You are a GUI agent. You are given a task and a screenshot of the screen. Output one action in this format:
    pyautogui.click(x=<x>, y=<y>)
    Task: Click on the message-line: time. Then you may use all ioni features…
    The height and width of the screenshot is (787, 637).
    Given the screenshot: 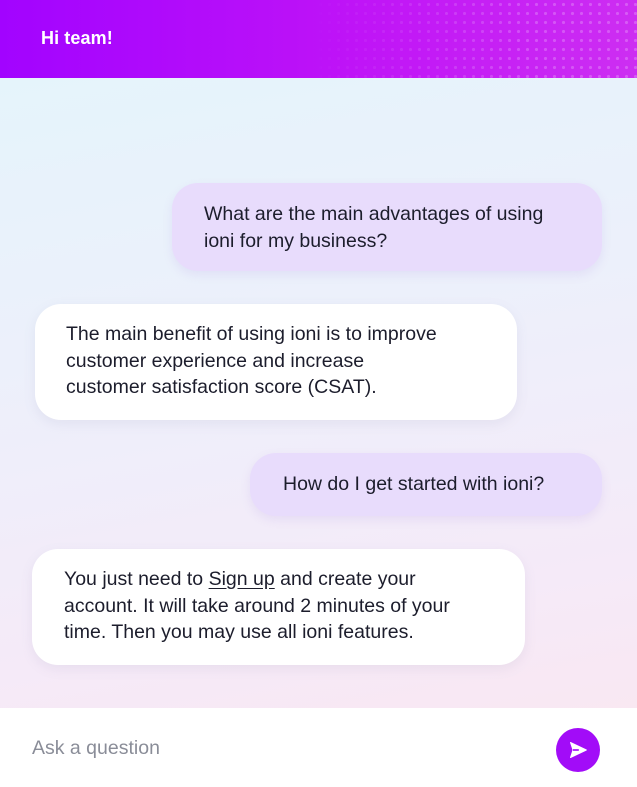 What is the action you would take?
    pyautogui.click(x=239, y=632)
    